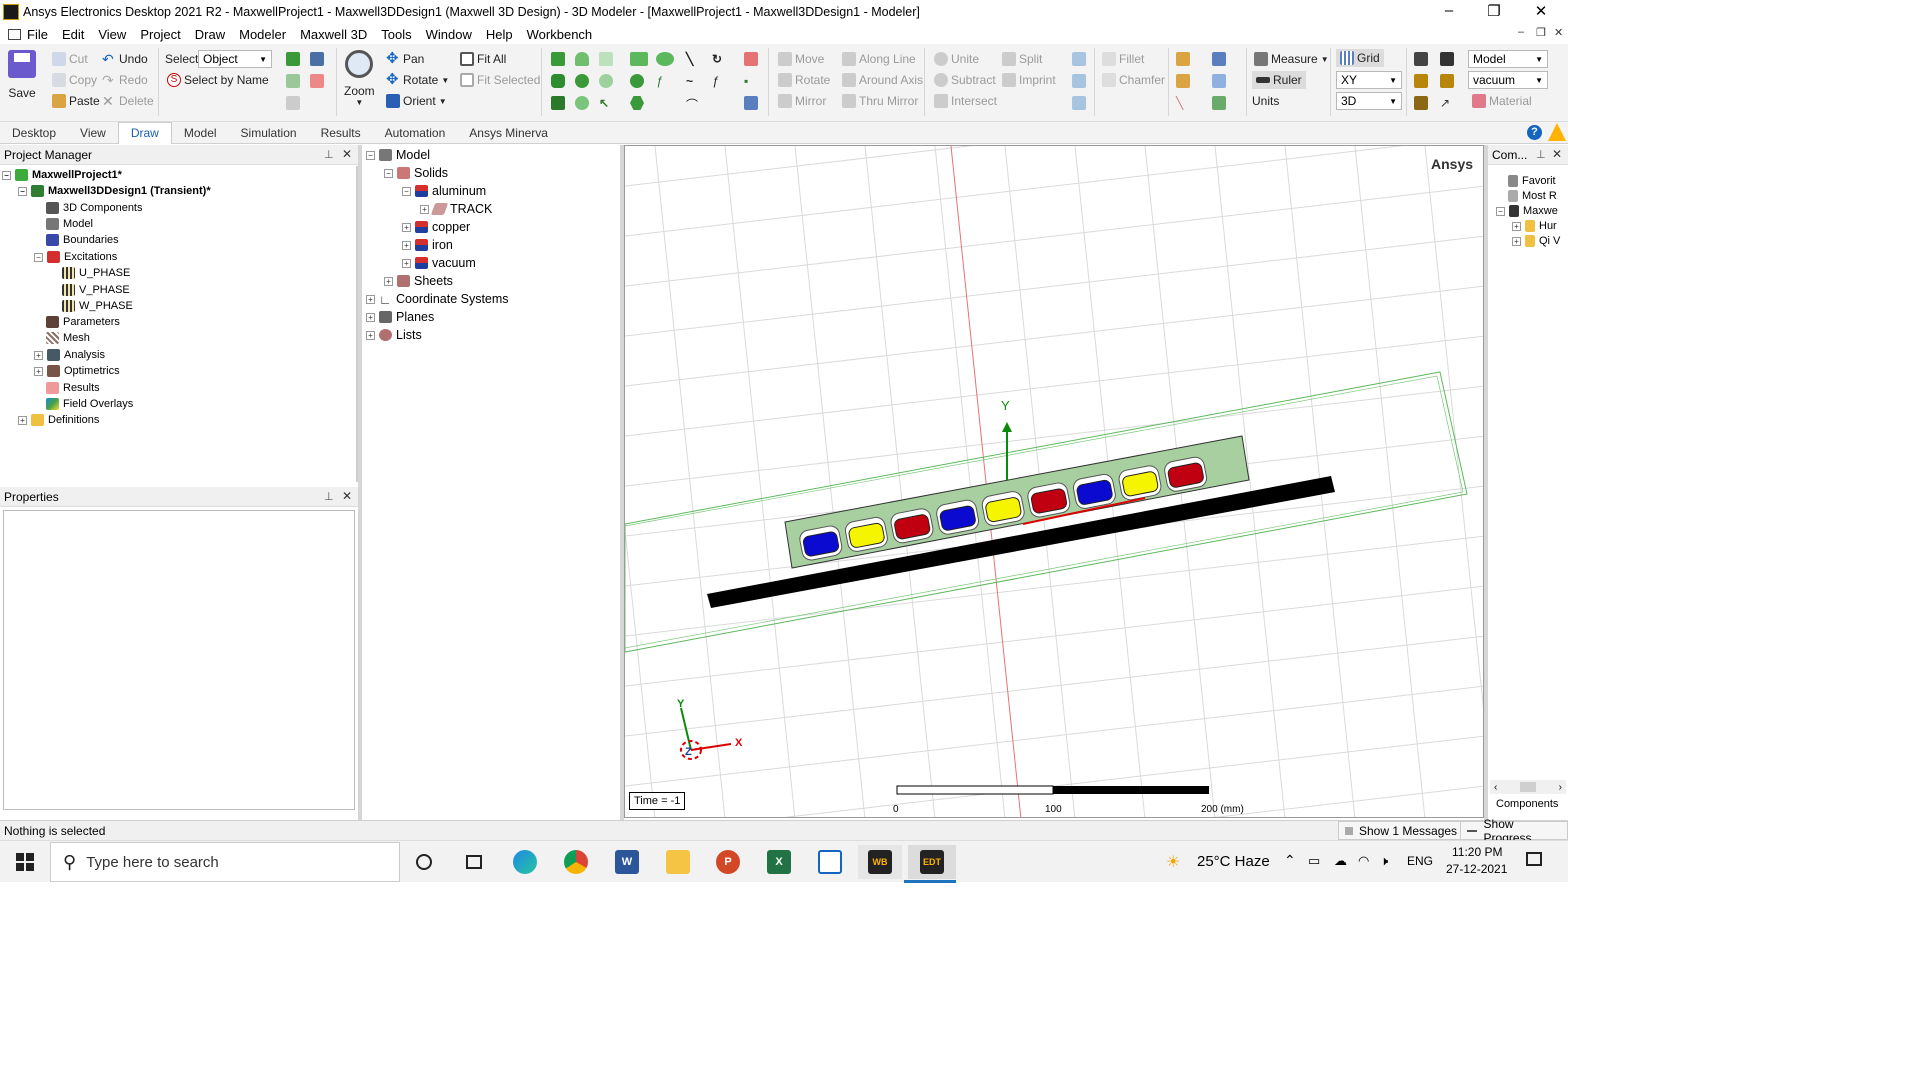 The image size is (1920, 1080). Describe the element at coordinates (1029, 80) in the screenshot. I see `imprint-button: Imprint` at that location.